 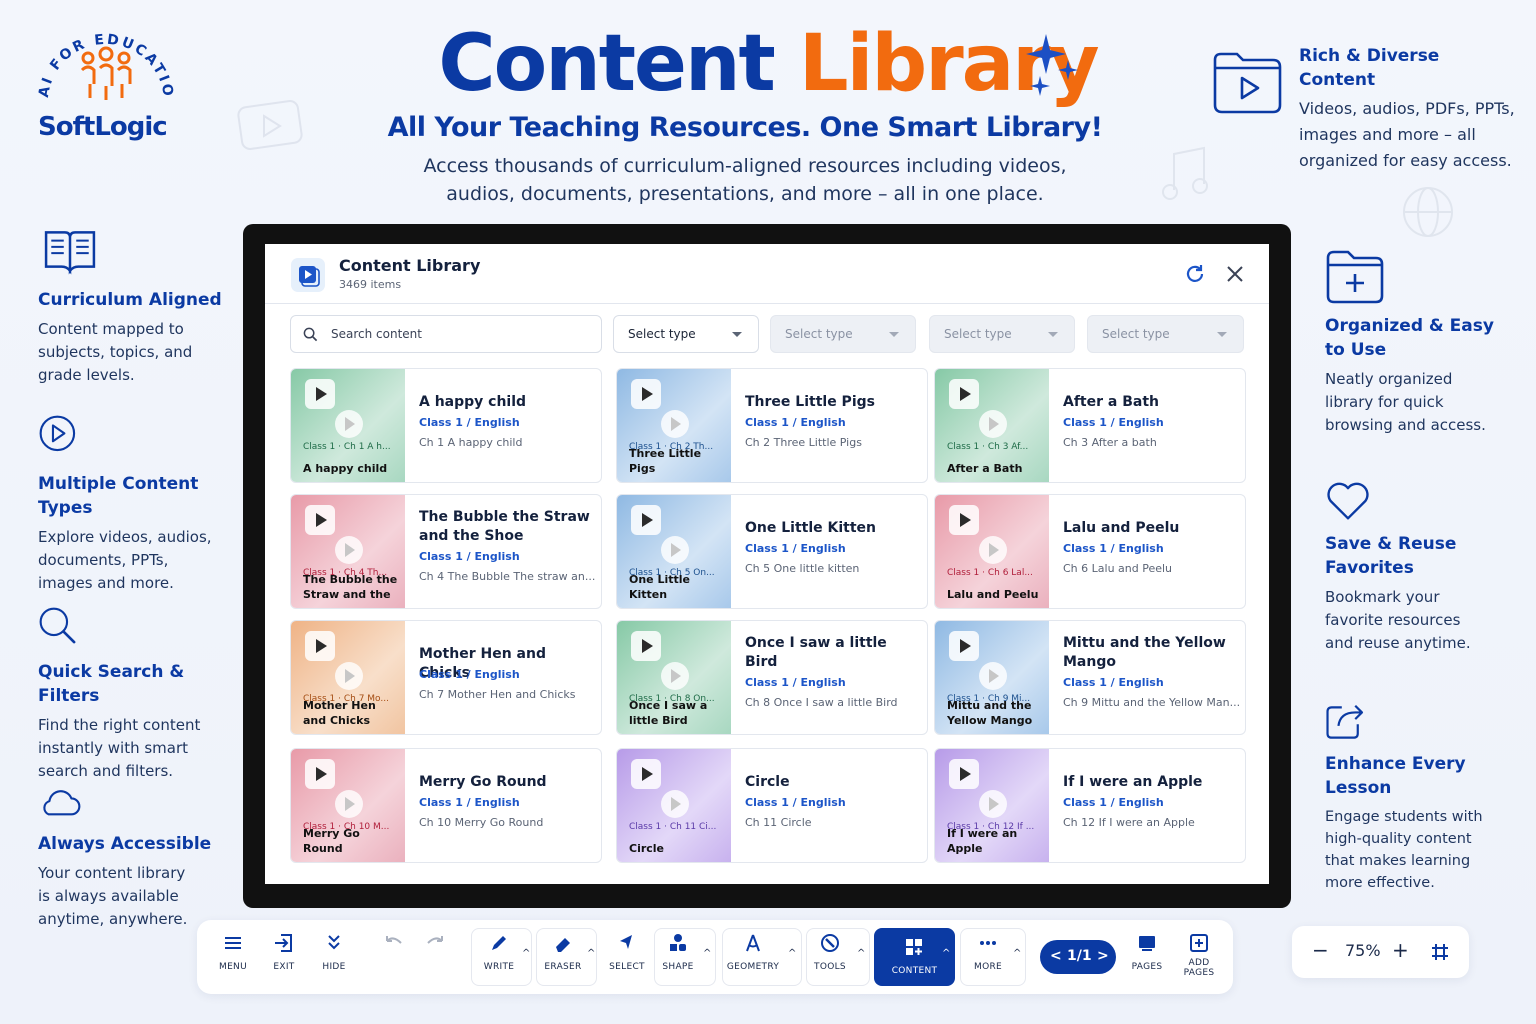 What do you see at coordinates (115, 352) in the screenshot?
I see `feature-text-line: subjects, topics, and` at bounding box center [115, 352].